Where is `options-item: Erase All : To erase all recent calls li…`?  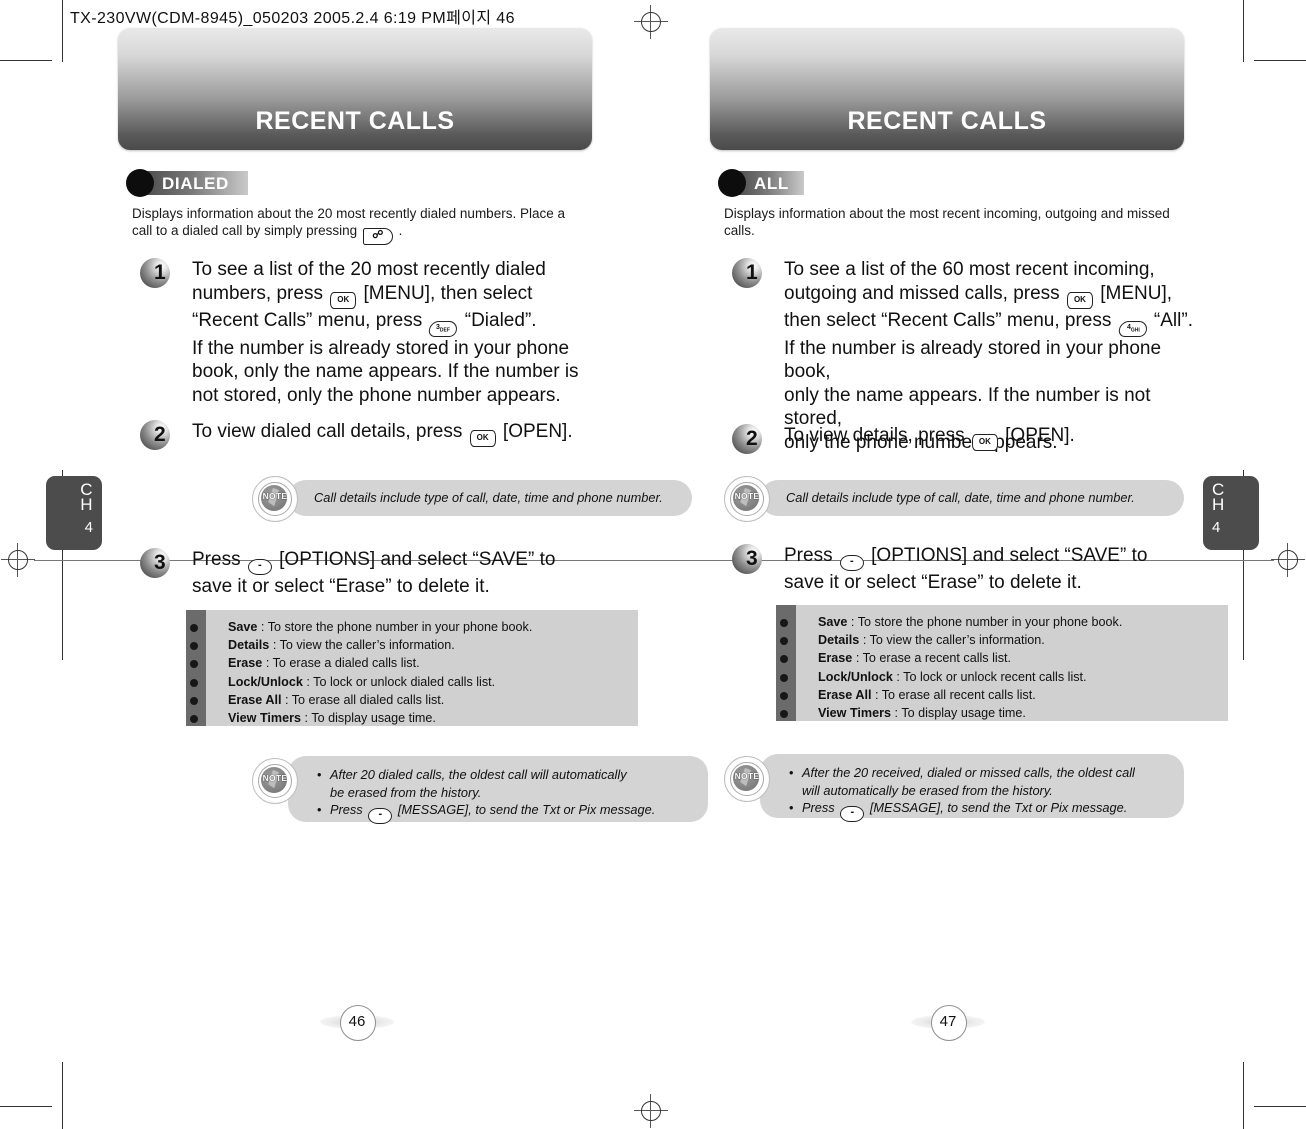
options-item: Erase All : To erase all recent calls li… is located at coordinates (1002, 695).